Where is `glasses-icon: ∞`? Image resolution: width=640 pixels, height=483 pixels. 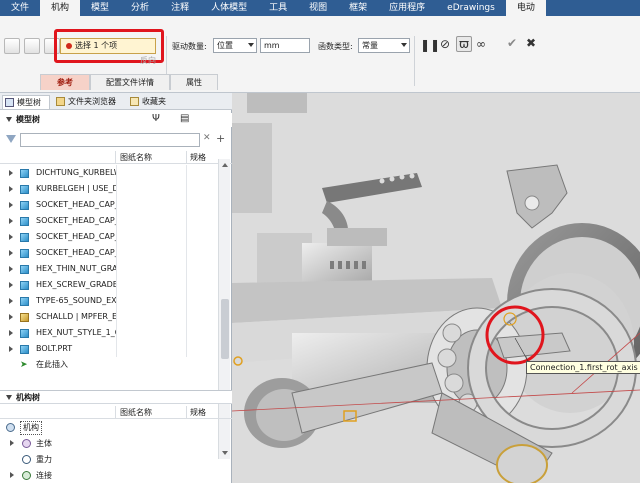 glasses-icon: ∞ is located at coordinates (481, 44).